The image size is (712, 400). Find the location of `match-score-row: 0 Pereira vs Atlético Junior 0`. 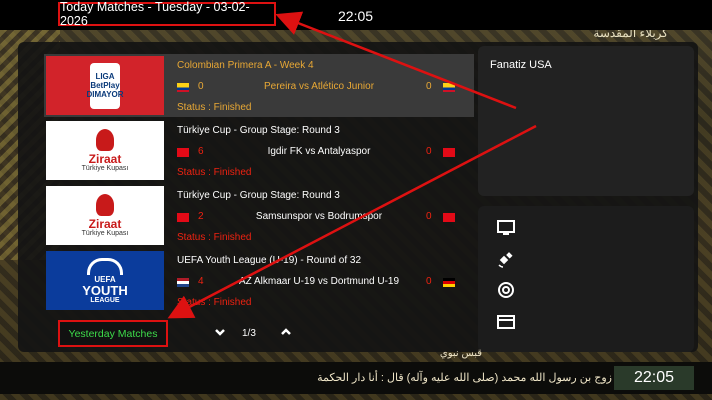

match-score-row: 0 Pereira vs Atlético Junior 0 is located at coordinates (319, 88).